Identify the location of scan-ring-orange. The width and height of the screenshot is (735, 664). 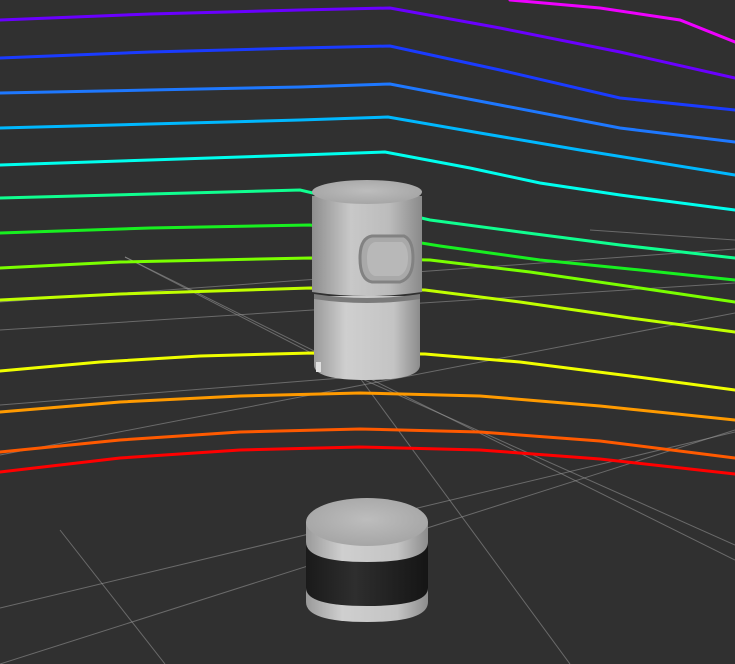
(367, 406).